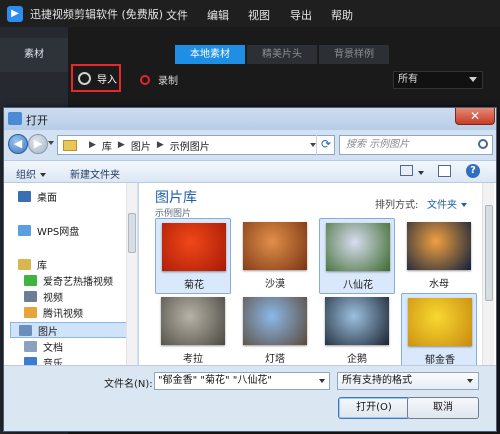 This screenshot has width=500, height=434. Describe the element at coordinates (275, 256) in the screenshot. I see `thumbnail-item: 沙漠` at that location.